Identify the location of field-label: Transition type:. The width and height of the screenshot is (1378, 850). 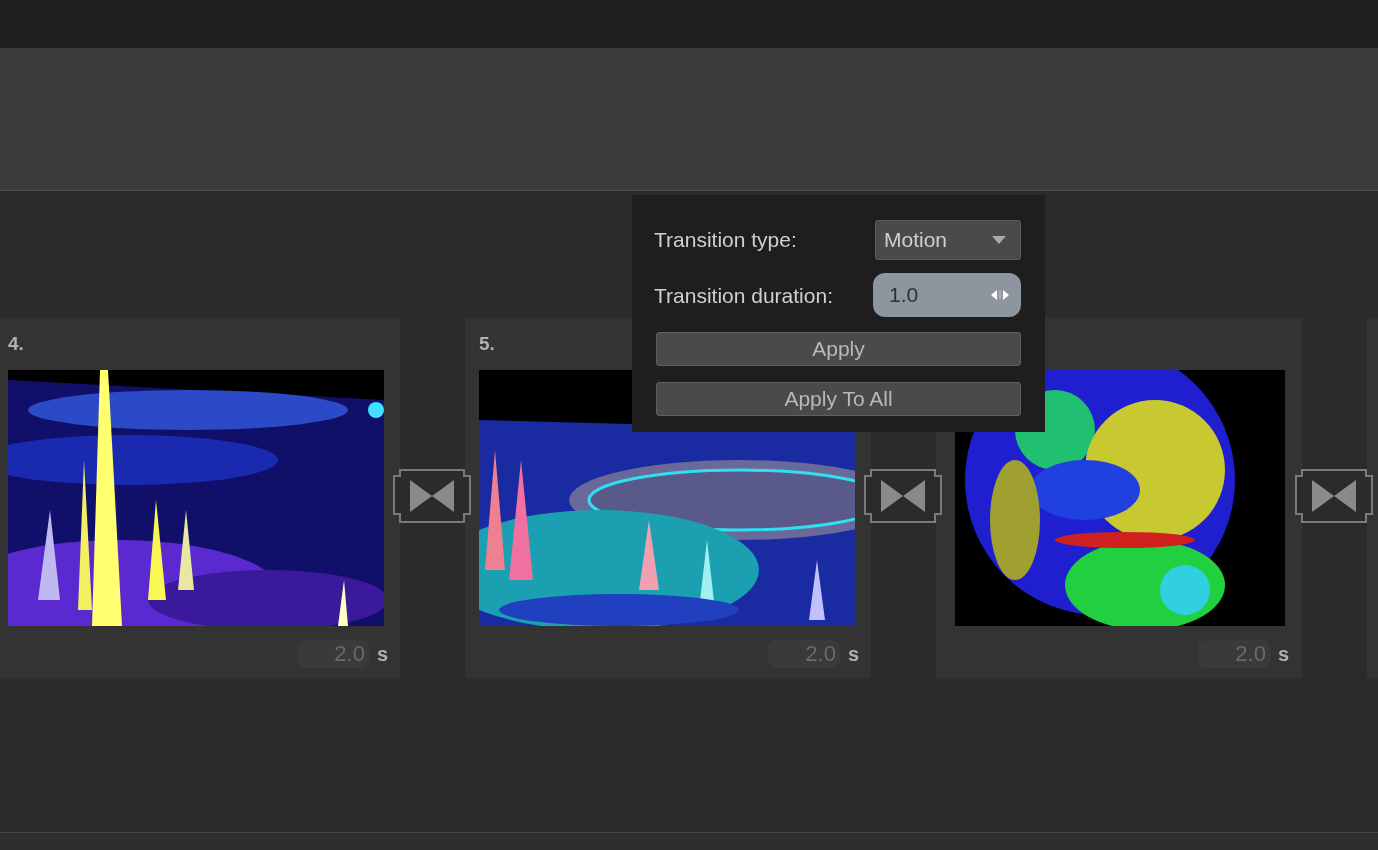
(725, 240).